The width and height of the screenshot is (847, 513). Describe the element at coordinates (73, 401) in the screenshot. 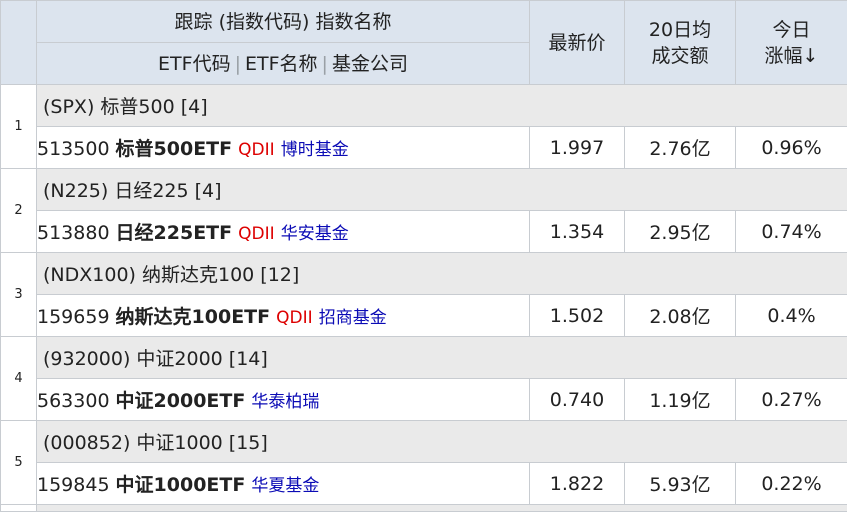

I see `etf-code: 563300` at that location.